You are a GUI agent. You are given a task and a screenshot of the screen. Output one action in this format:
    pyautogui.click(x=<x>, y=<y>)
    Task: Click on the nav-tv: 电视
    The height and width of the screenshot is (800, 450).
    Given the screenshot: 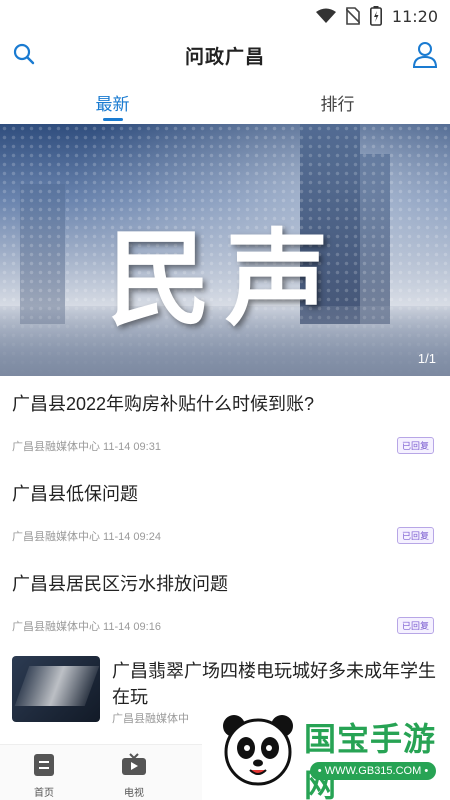 What is the action you would take?
    pyautogui.click(x=134, y=776)
    